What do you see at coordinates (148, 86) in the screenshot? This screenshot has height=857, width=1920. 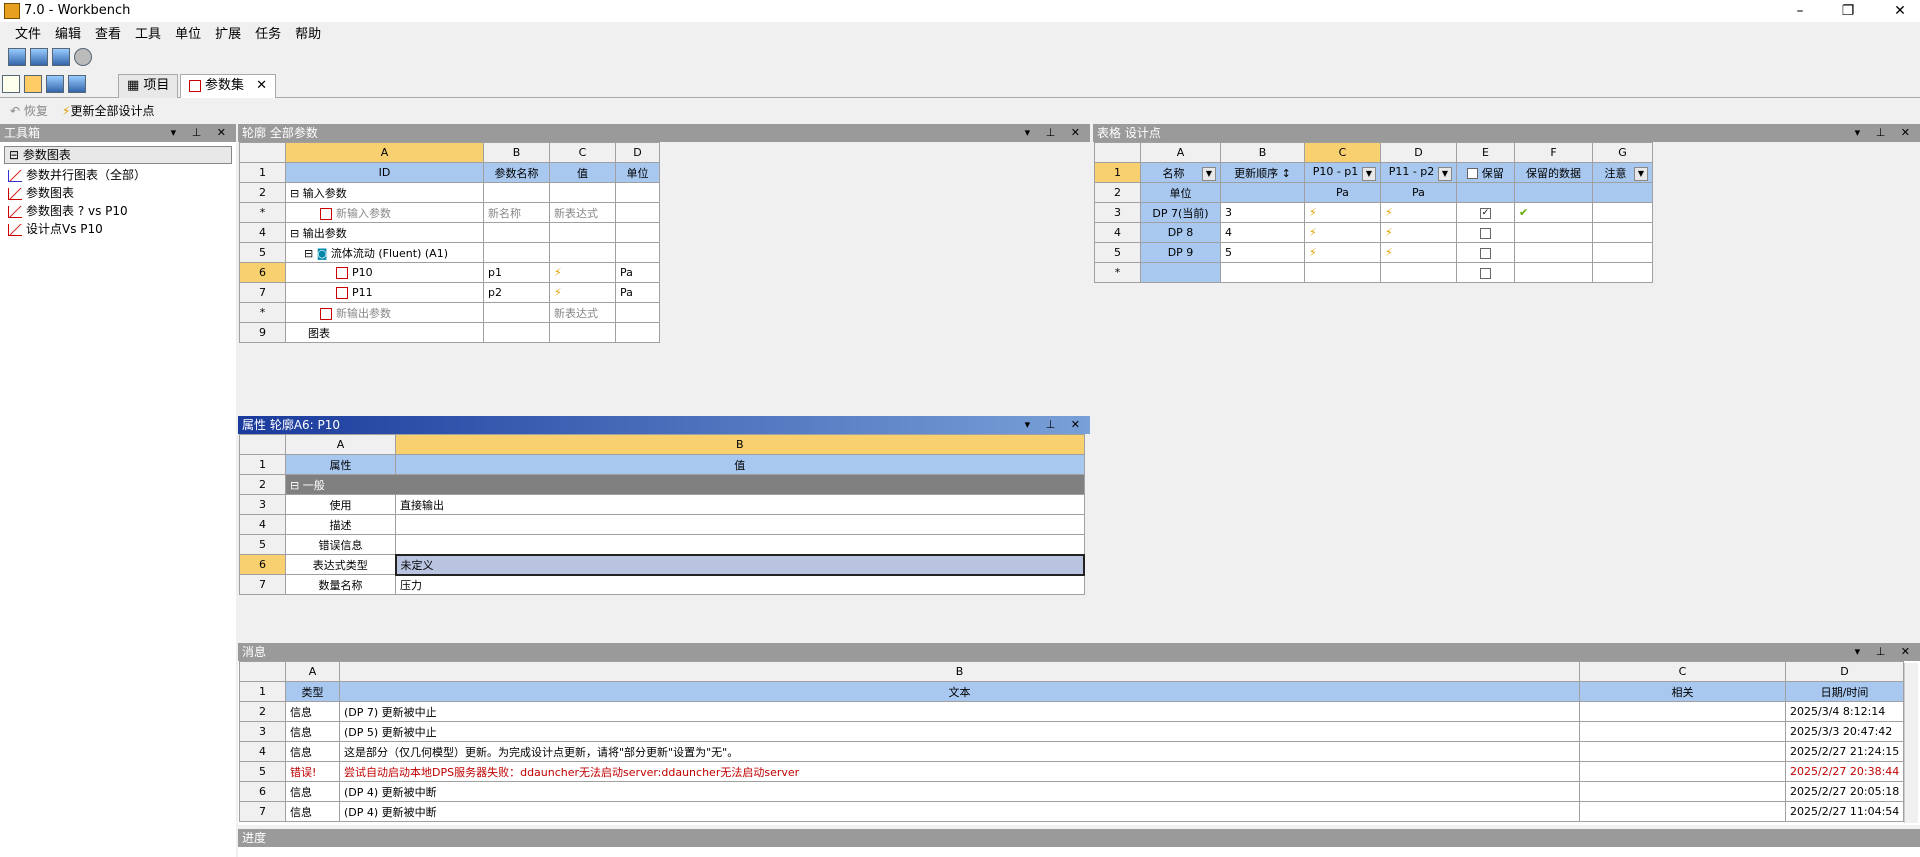 I see `tab-project: ▦ 项目` at bounding box center [148, 86].